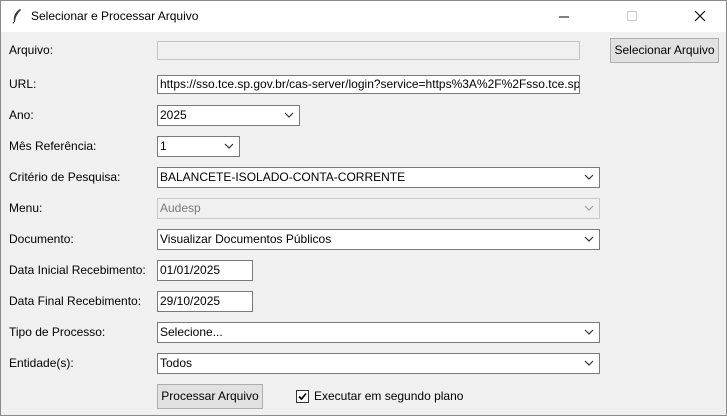 This screenshot has width=727, height=416. I want to click on documento-combobox: Visualizar Documentos Públicos, so click(378, 239).